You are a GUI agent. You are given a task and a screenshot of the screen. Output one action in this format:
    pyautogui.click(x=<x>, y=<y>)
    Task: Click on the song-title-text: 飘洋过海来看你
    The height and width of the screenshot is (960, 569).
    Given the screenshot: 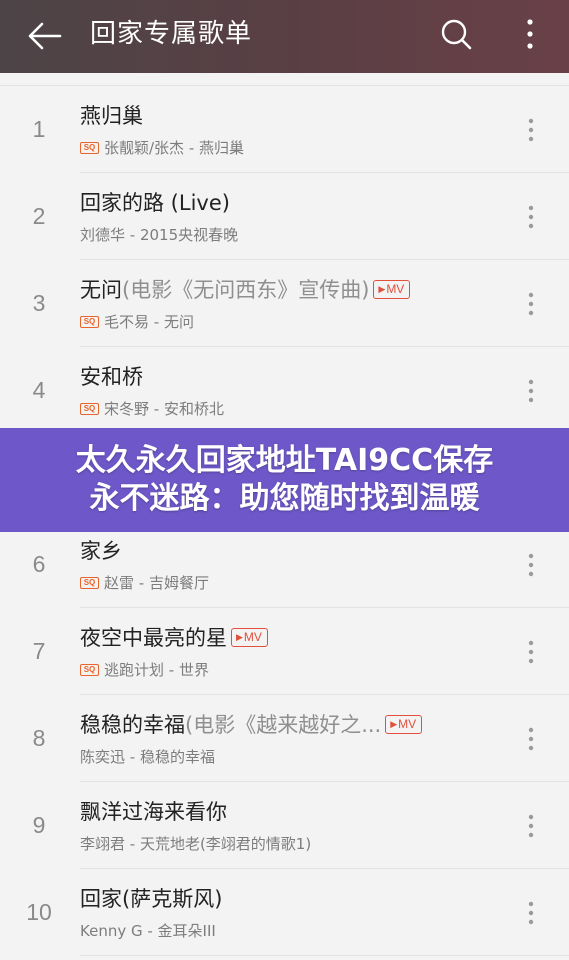 What is the action you would take?
    pyautogui.click(x=153, y=812)
    